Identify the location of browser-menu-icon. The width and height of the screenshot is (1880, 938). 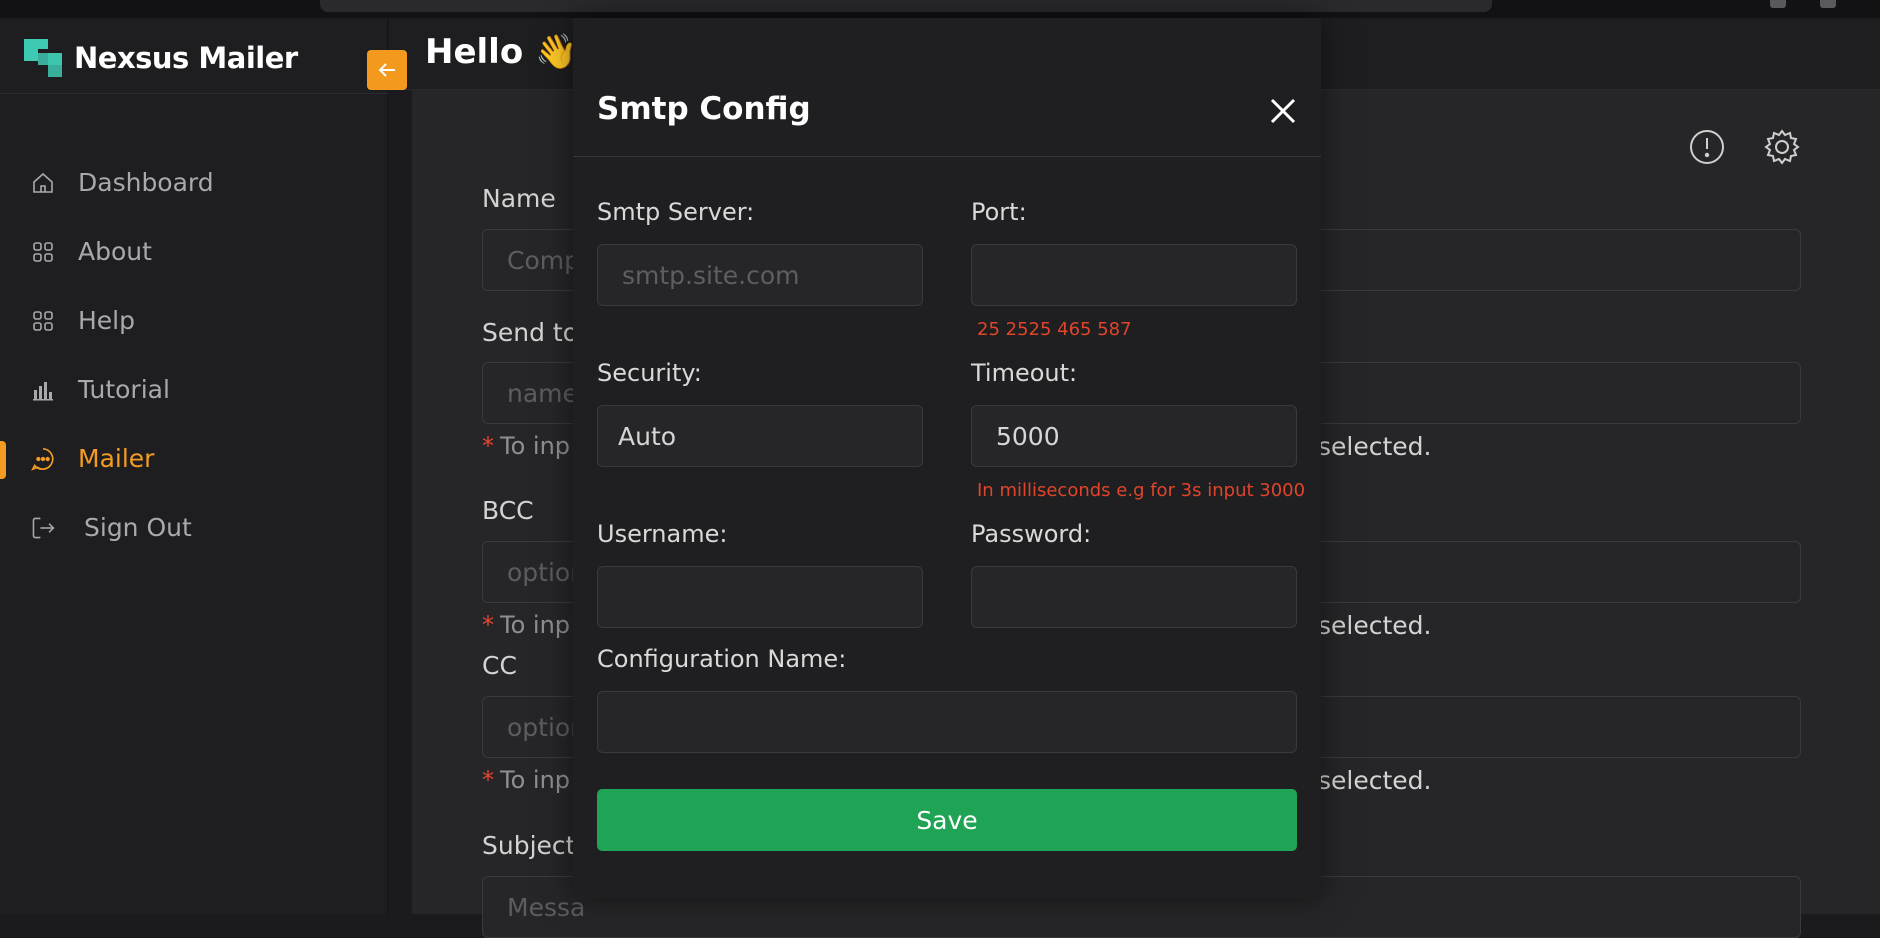
(1828, 4).